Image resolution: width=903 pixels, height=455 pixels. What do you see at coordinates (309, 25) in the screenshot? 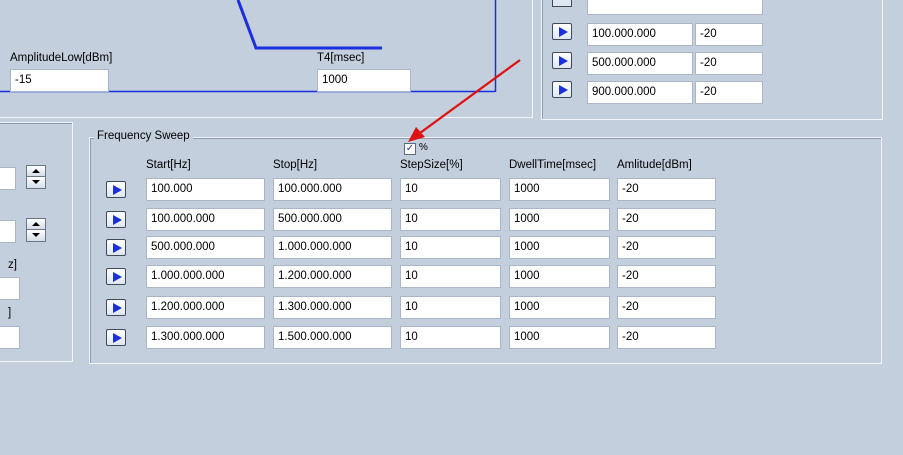
I see `plot-line` at bounding box center [309, 25].